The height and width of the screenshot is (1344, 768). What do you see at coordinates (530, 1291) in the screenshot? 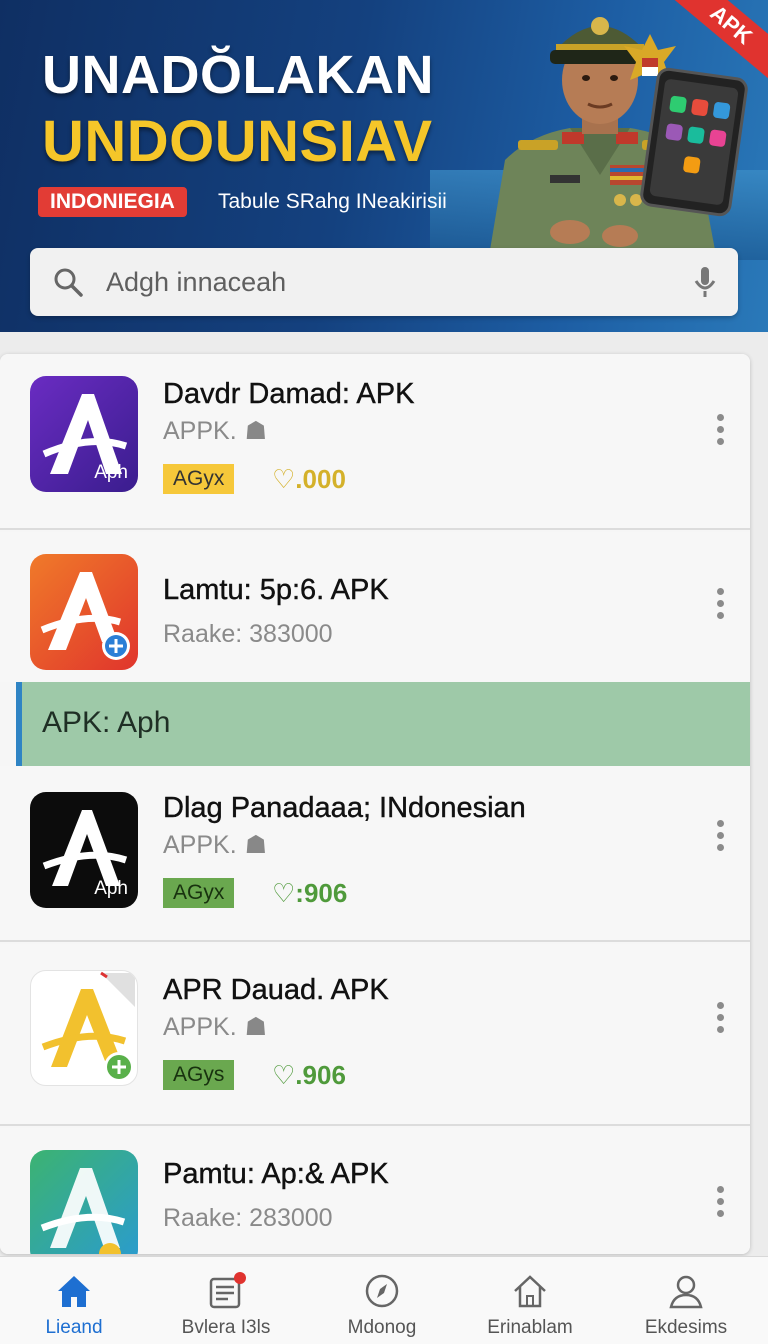
I see `house-outline-icon` at bounding box center [530, 1291].